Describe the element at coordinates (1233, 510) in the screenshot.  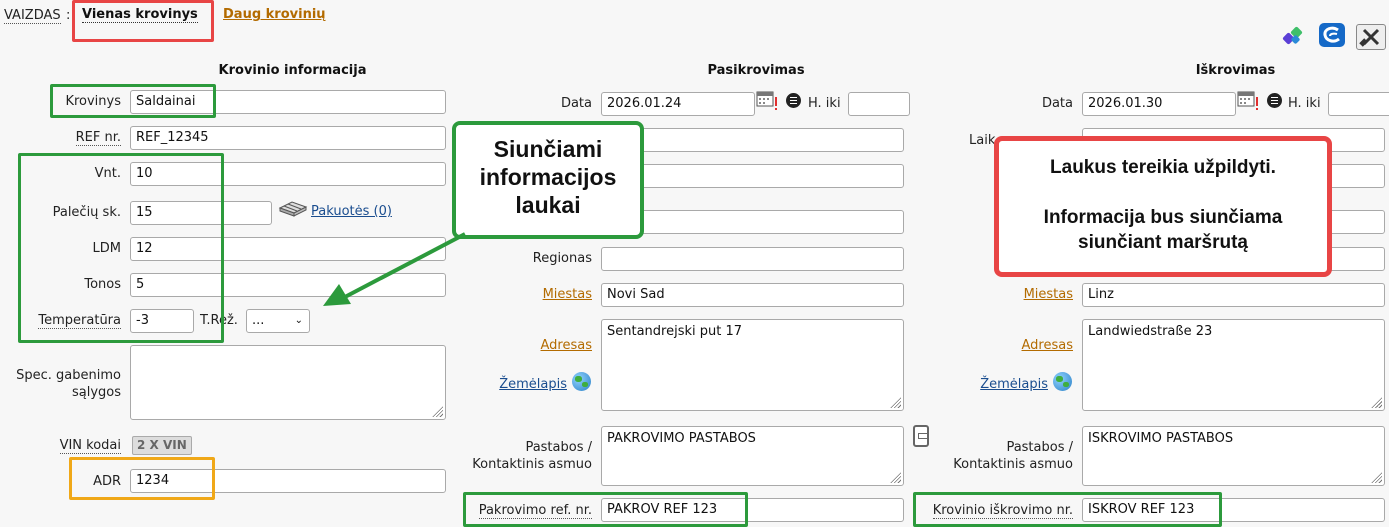
I see `unloading-ref-input: ISKROV REF 123` at that location.